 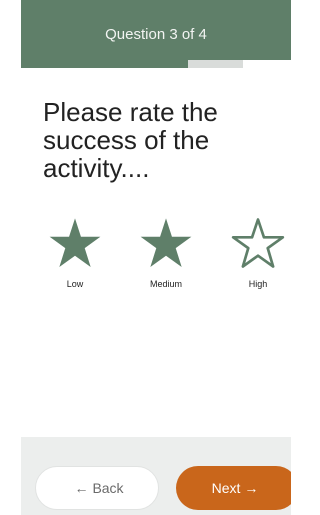 I want to click on next-button: Next →, so click(x=233, y=488).